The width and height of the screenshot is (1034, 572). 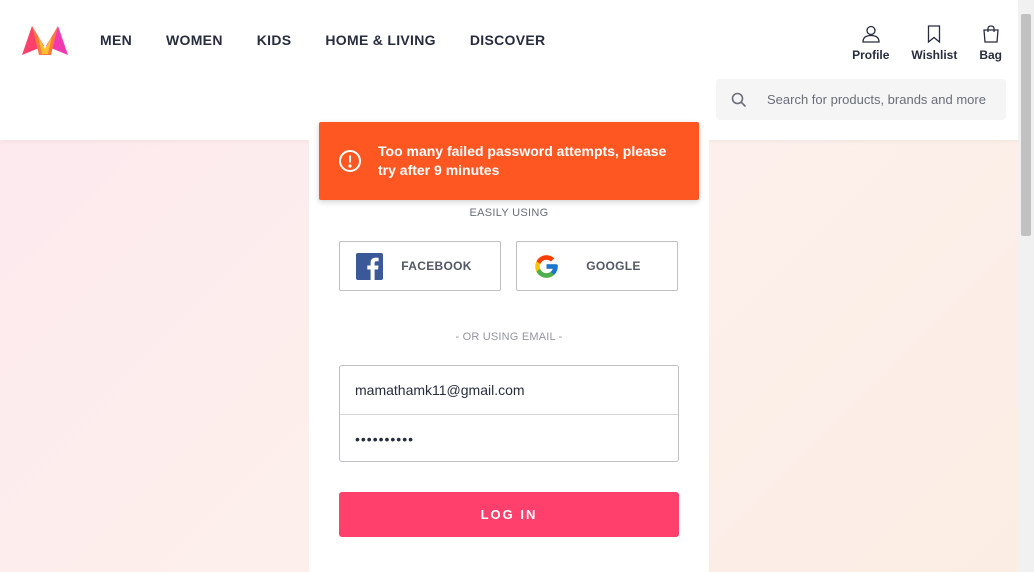 I want to click on google-login-button: GOOGLE, so click(x=597, y=266).